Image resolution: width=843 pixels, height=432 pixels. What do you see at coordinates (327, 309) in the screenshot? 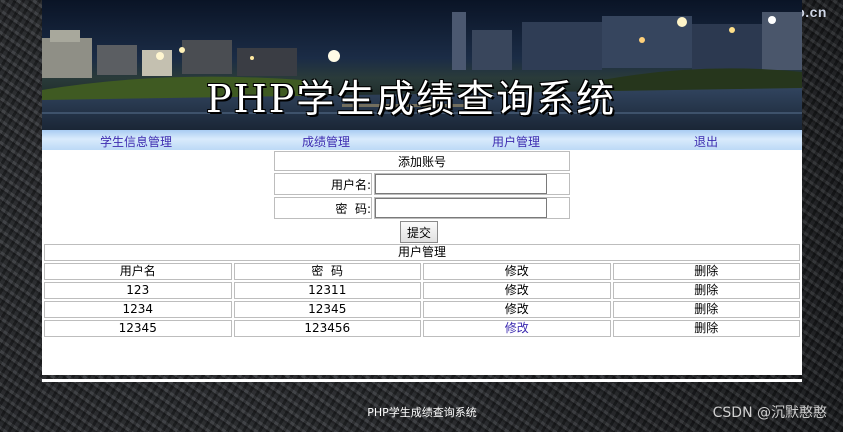
I see `row-password: 12345` at bounding box center [327, 309].